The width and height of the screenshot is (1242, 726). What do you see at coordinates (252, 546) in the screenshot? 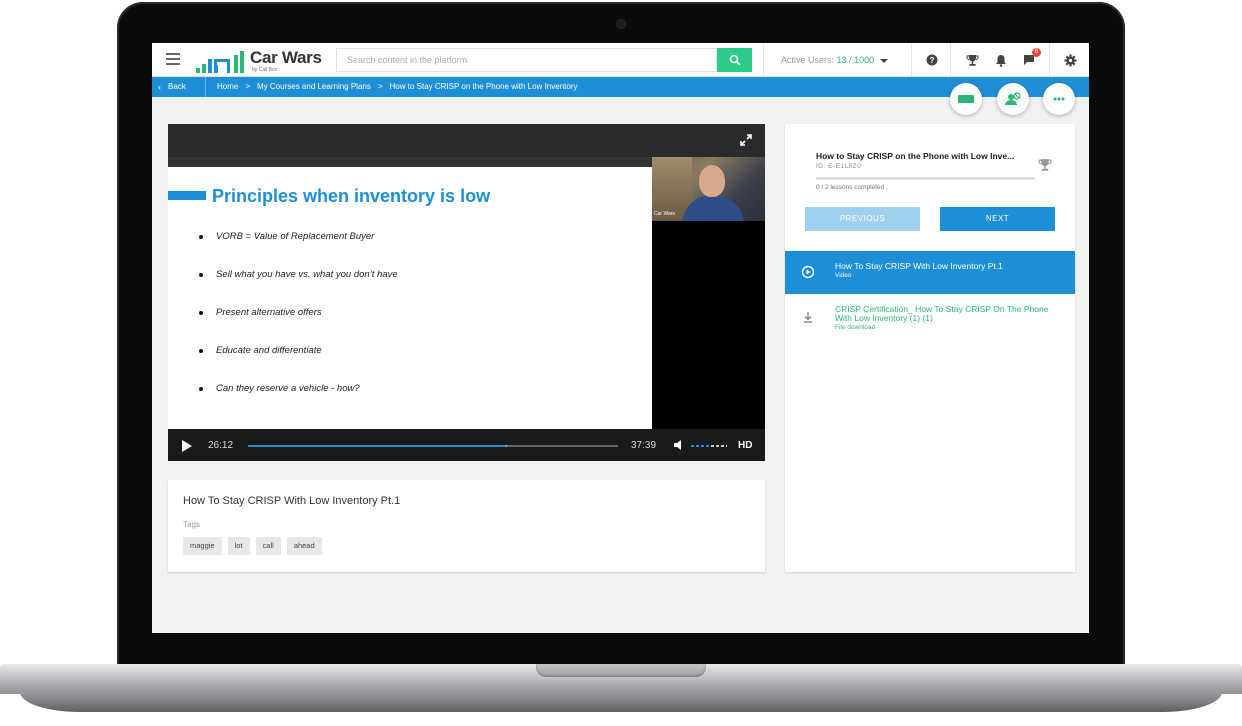
I see `tag-list: maggie lot call ahead` at bounding box center [252, 546].